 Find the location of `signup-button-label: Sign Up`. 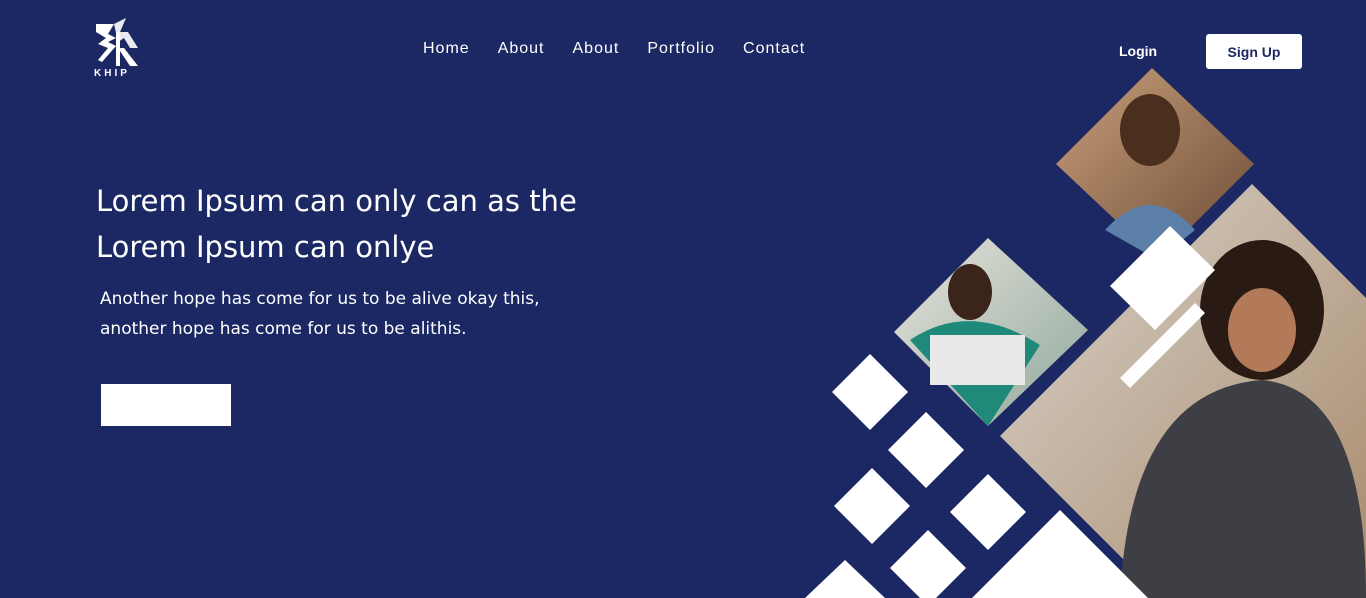

signup-button-label: Sign Up is located at coordinates (1254, 51).